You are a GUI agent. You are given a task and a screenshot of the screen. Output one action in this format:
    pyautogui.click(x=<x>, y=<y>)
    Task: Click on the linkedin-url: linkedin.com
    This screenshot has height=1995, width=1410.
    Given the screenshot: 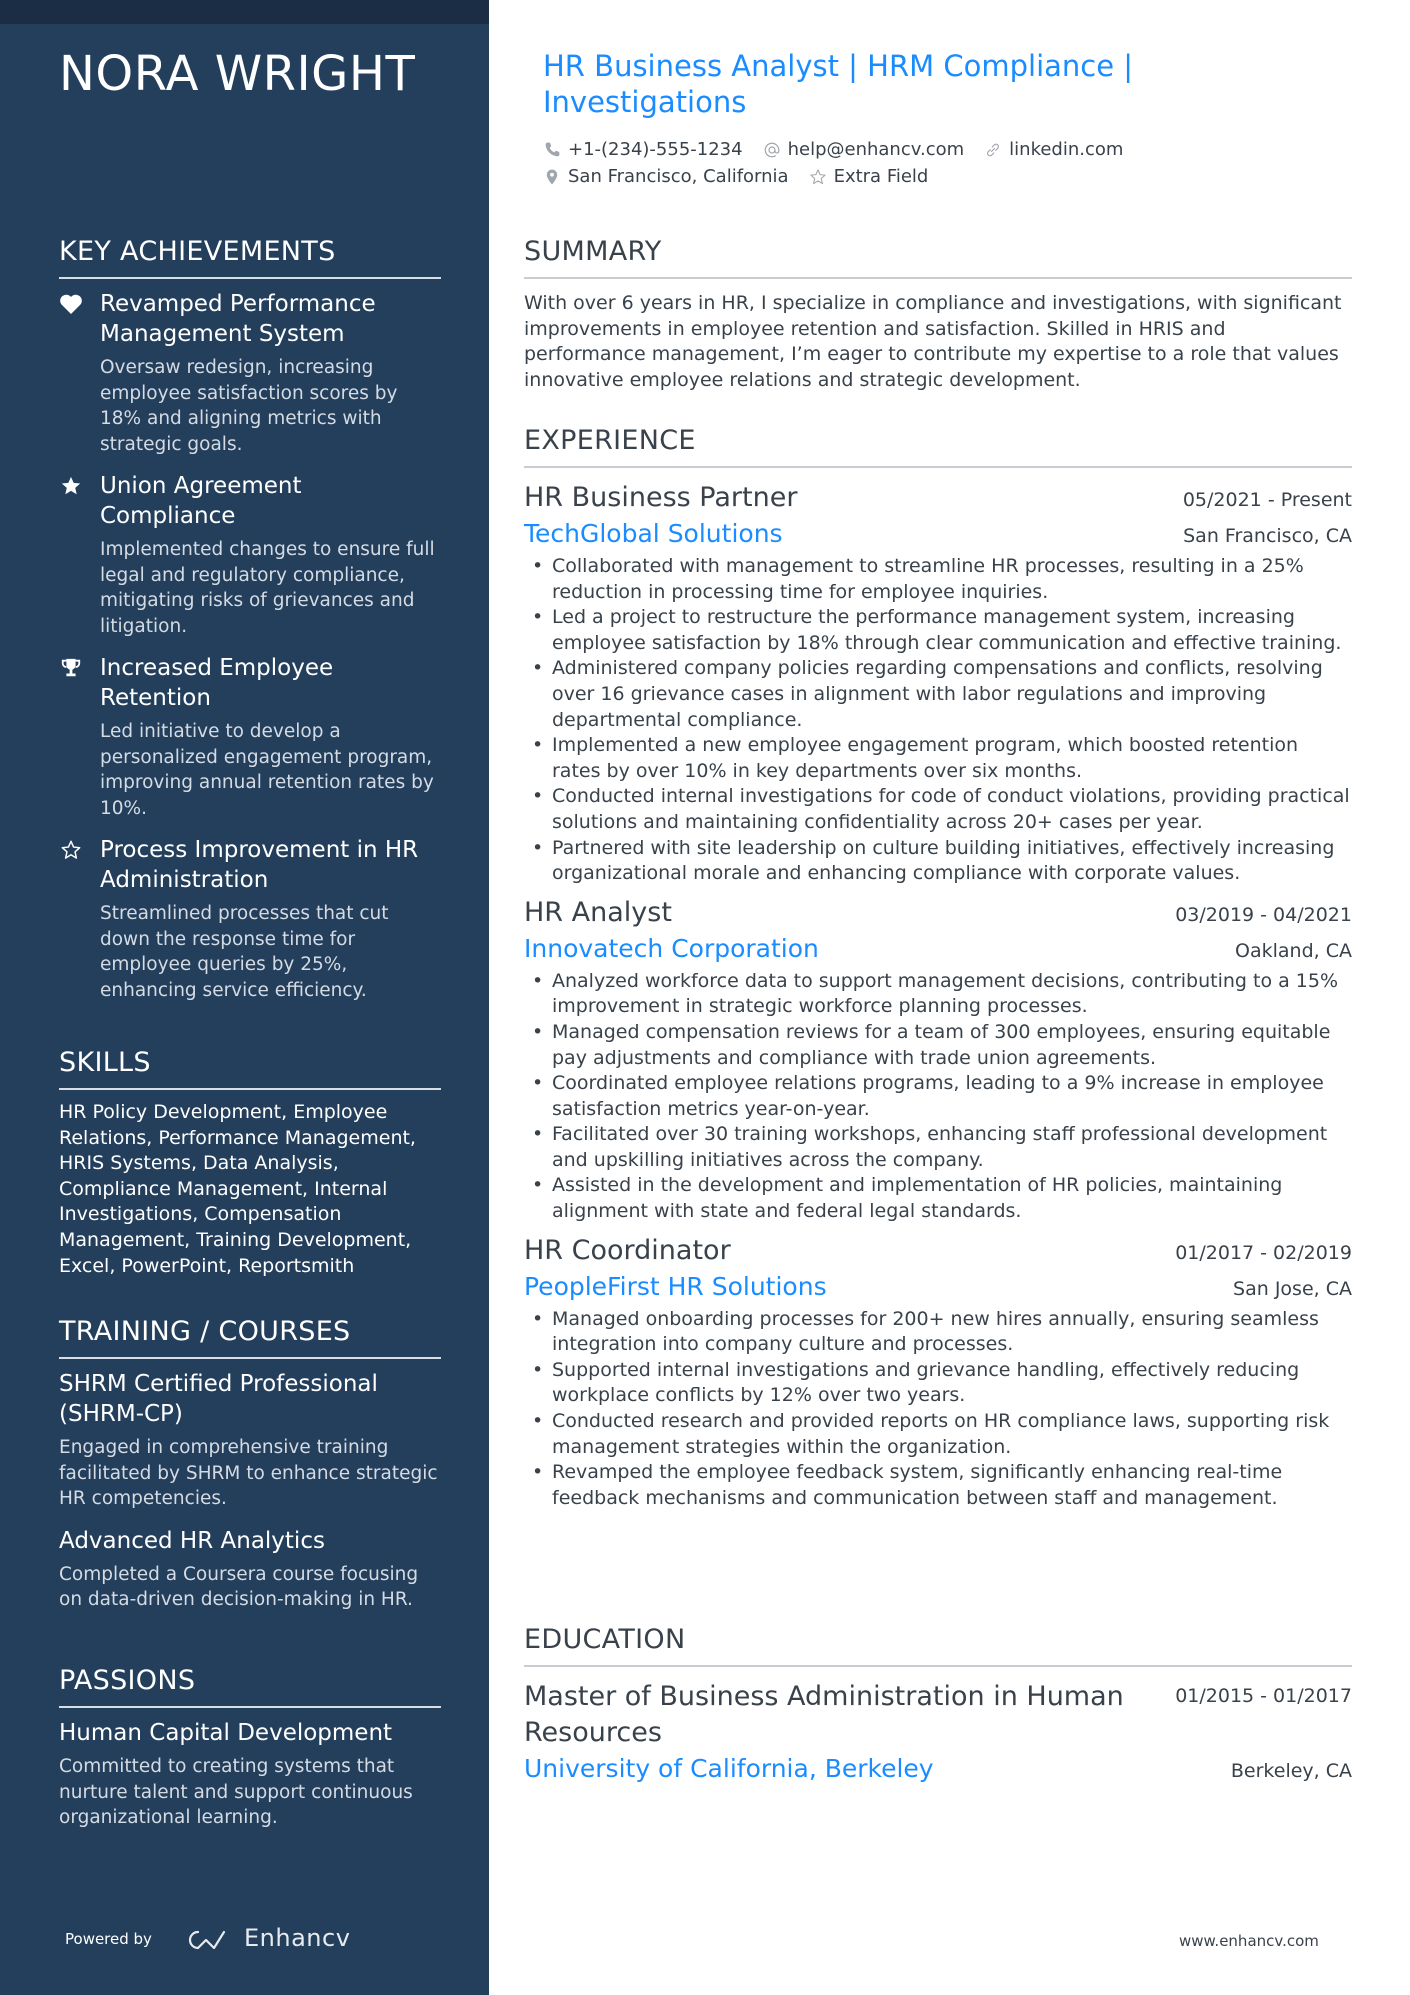 What is the action you would take?
    pyautogui.click(x=1066, y=149)
    